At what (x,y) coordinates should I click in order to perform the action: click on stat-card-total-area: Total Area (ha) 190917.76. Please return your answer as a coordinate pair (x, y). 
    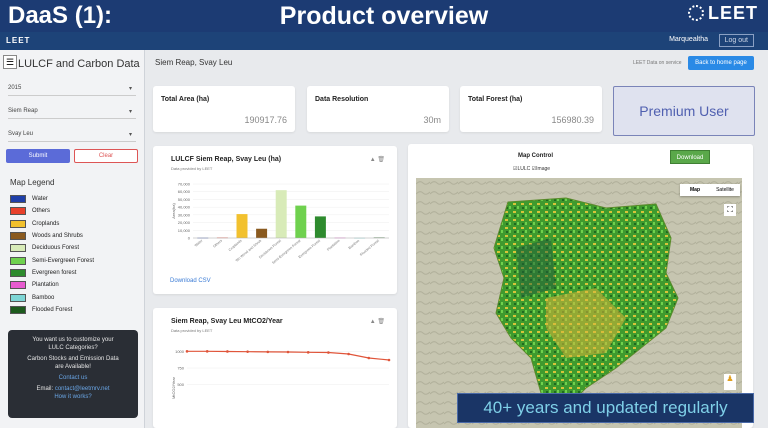
    Looking at the image, I should click on (224, 109).